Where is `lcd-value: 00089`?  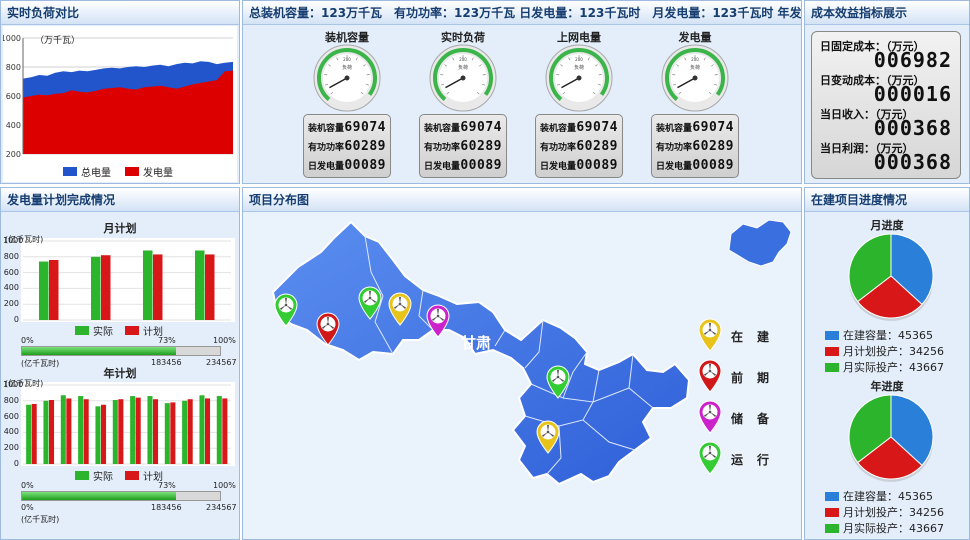
lcd-value: 00089 is located at coordinates (481, 165).